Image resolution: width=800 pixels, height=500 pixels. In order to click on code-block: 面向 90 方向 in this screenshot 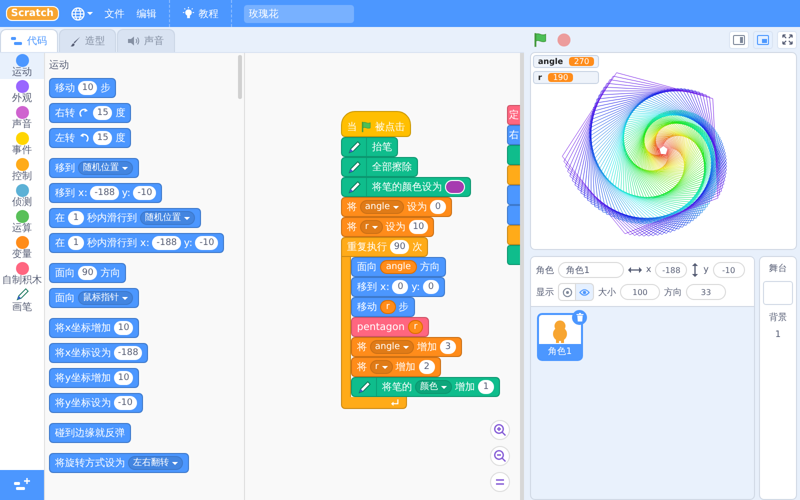, I will do `click(87, 273)`.